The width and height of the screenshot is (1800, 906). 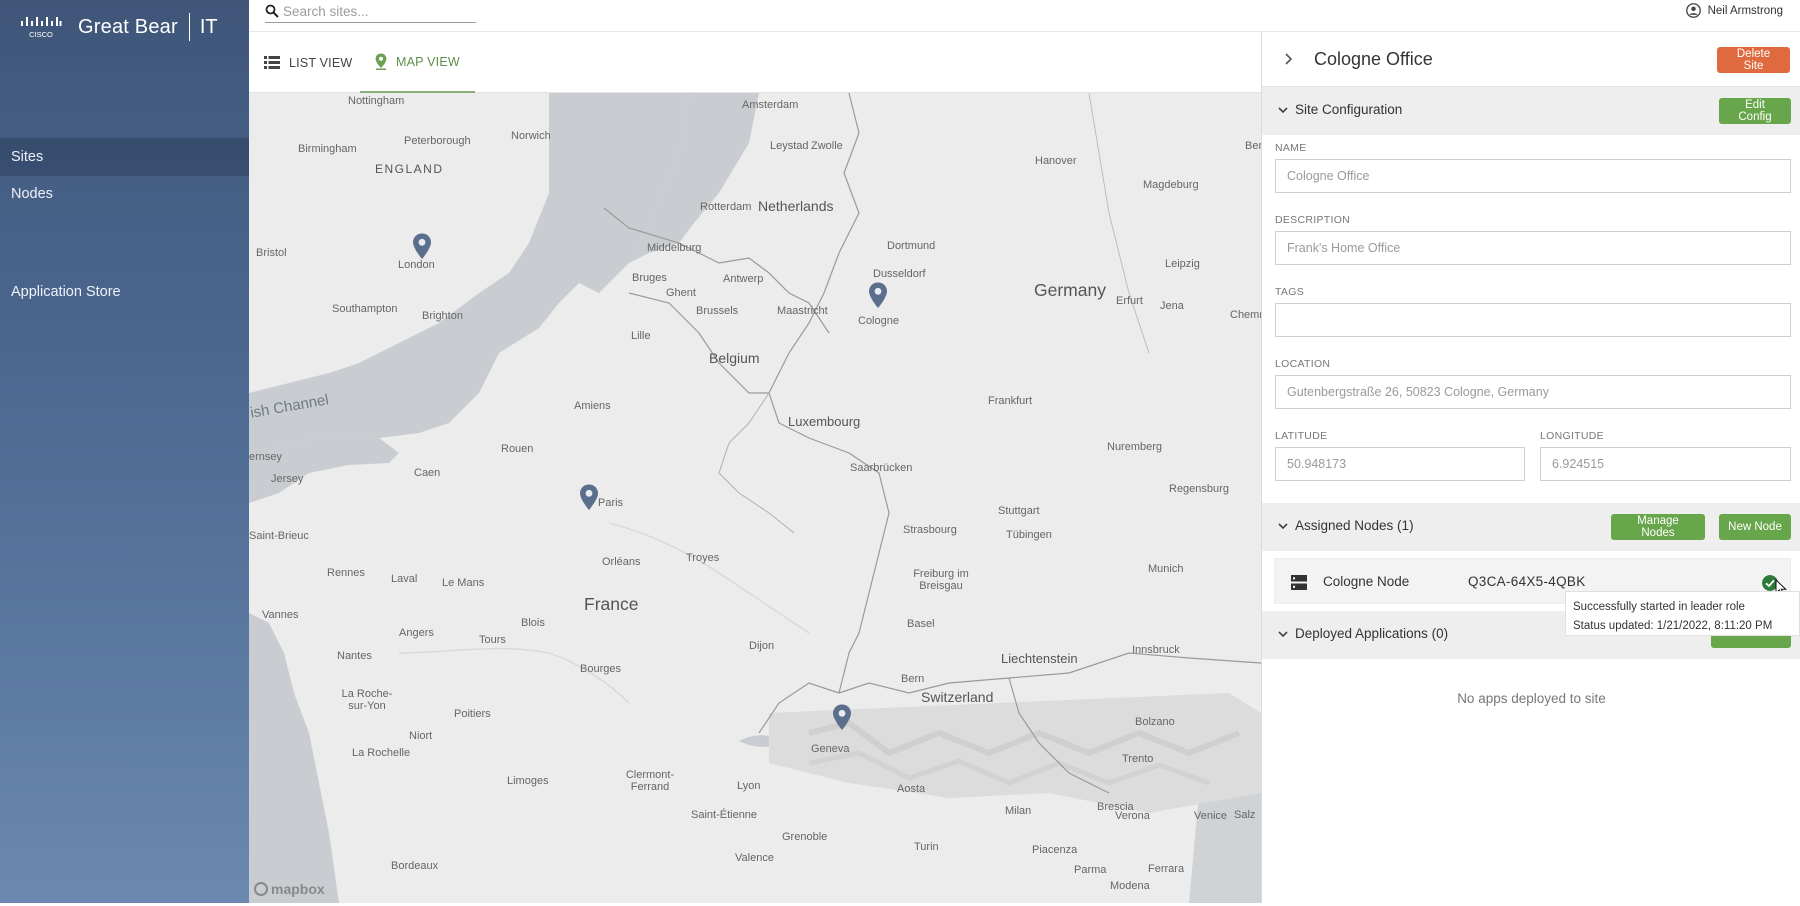 I want to click on map-label: Innsbruck, so click(x=1156, y=650).